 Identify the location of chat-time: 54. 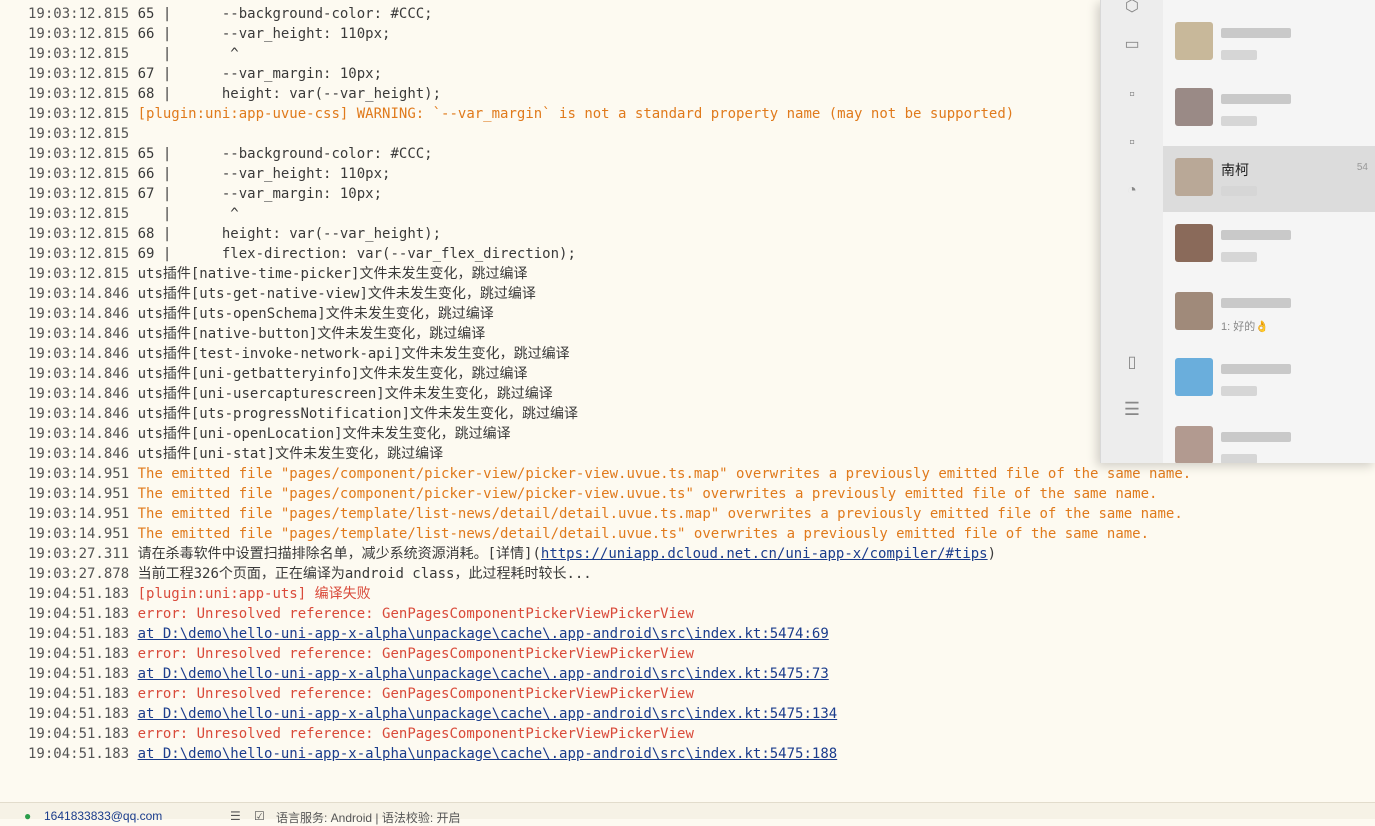
(1362, 167).